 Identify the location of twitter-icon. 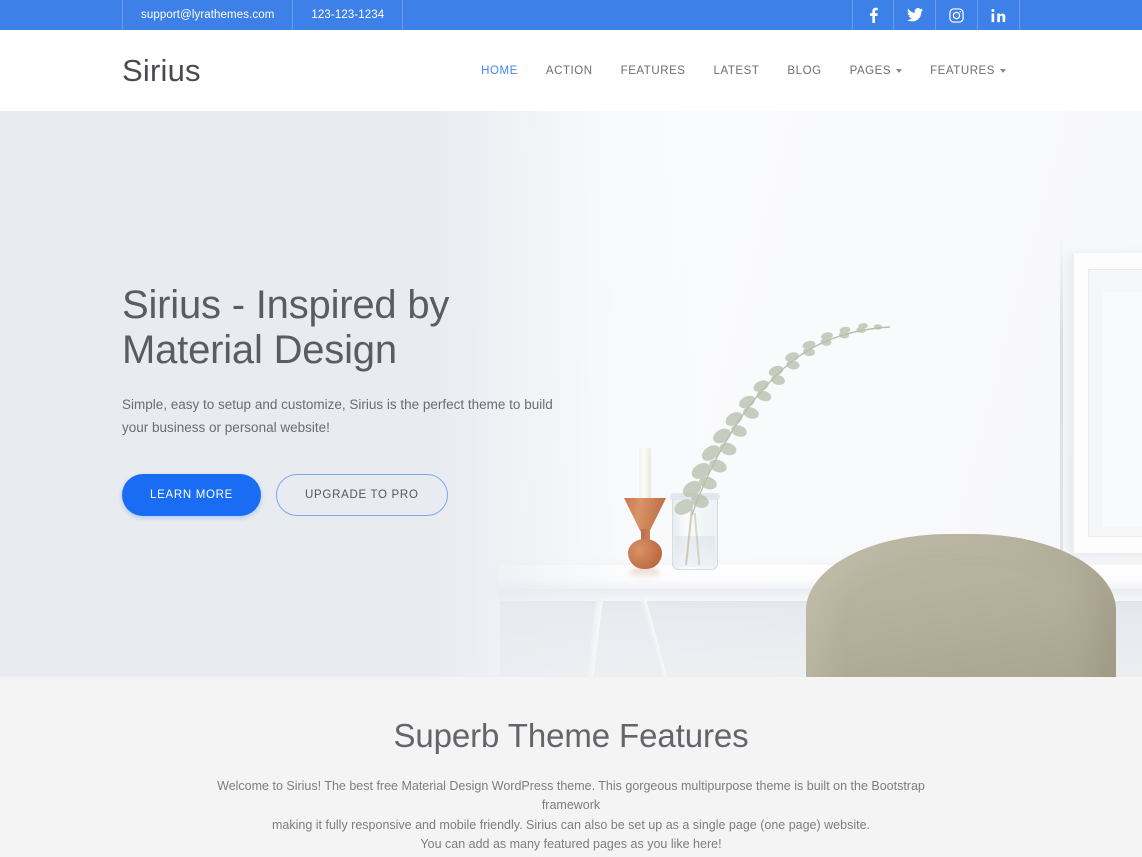
(915, 15).